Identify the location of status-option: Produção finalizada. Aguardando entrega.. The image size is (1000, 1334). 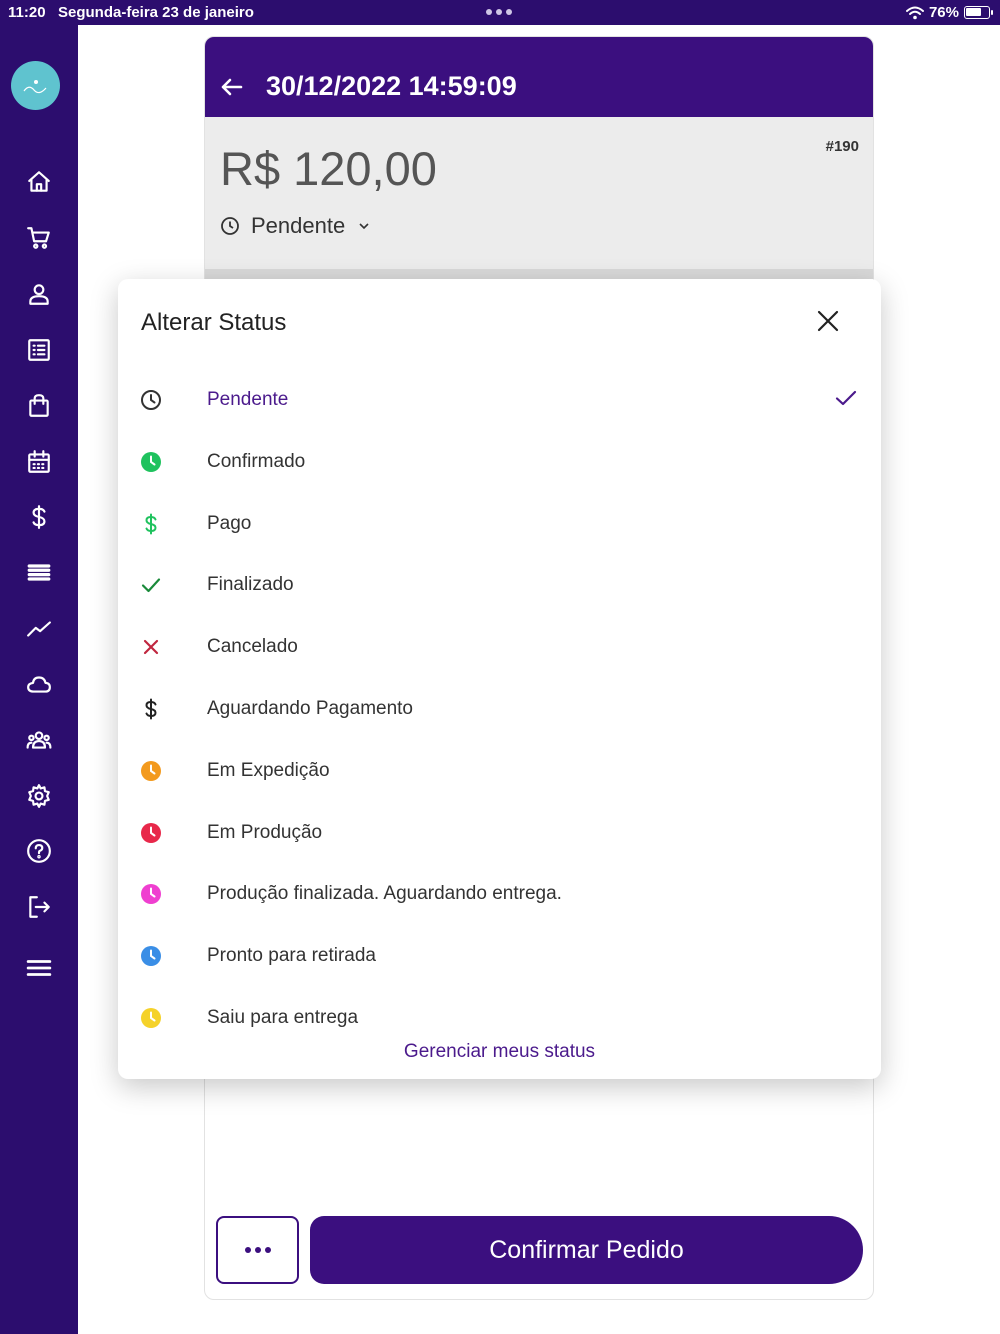
(499, 894).